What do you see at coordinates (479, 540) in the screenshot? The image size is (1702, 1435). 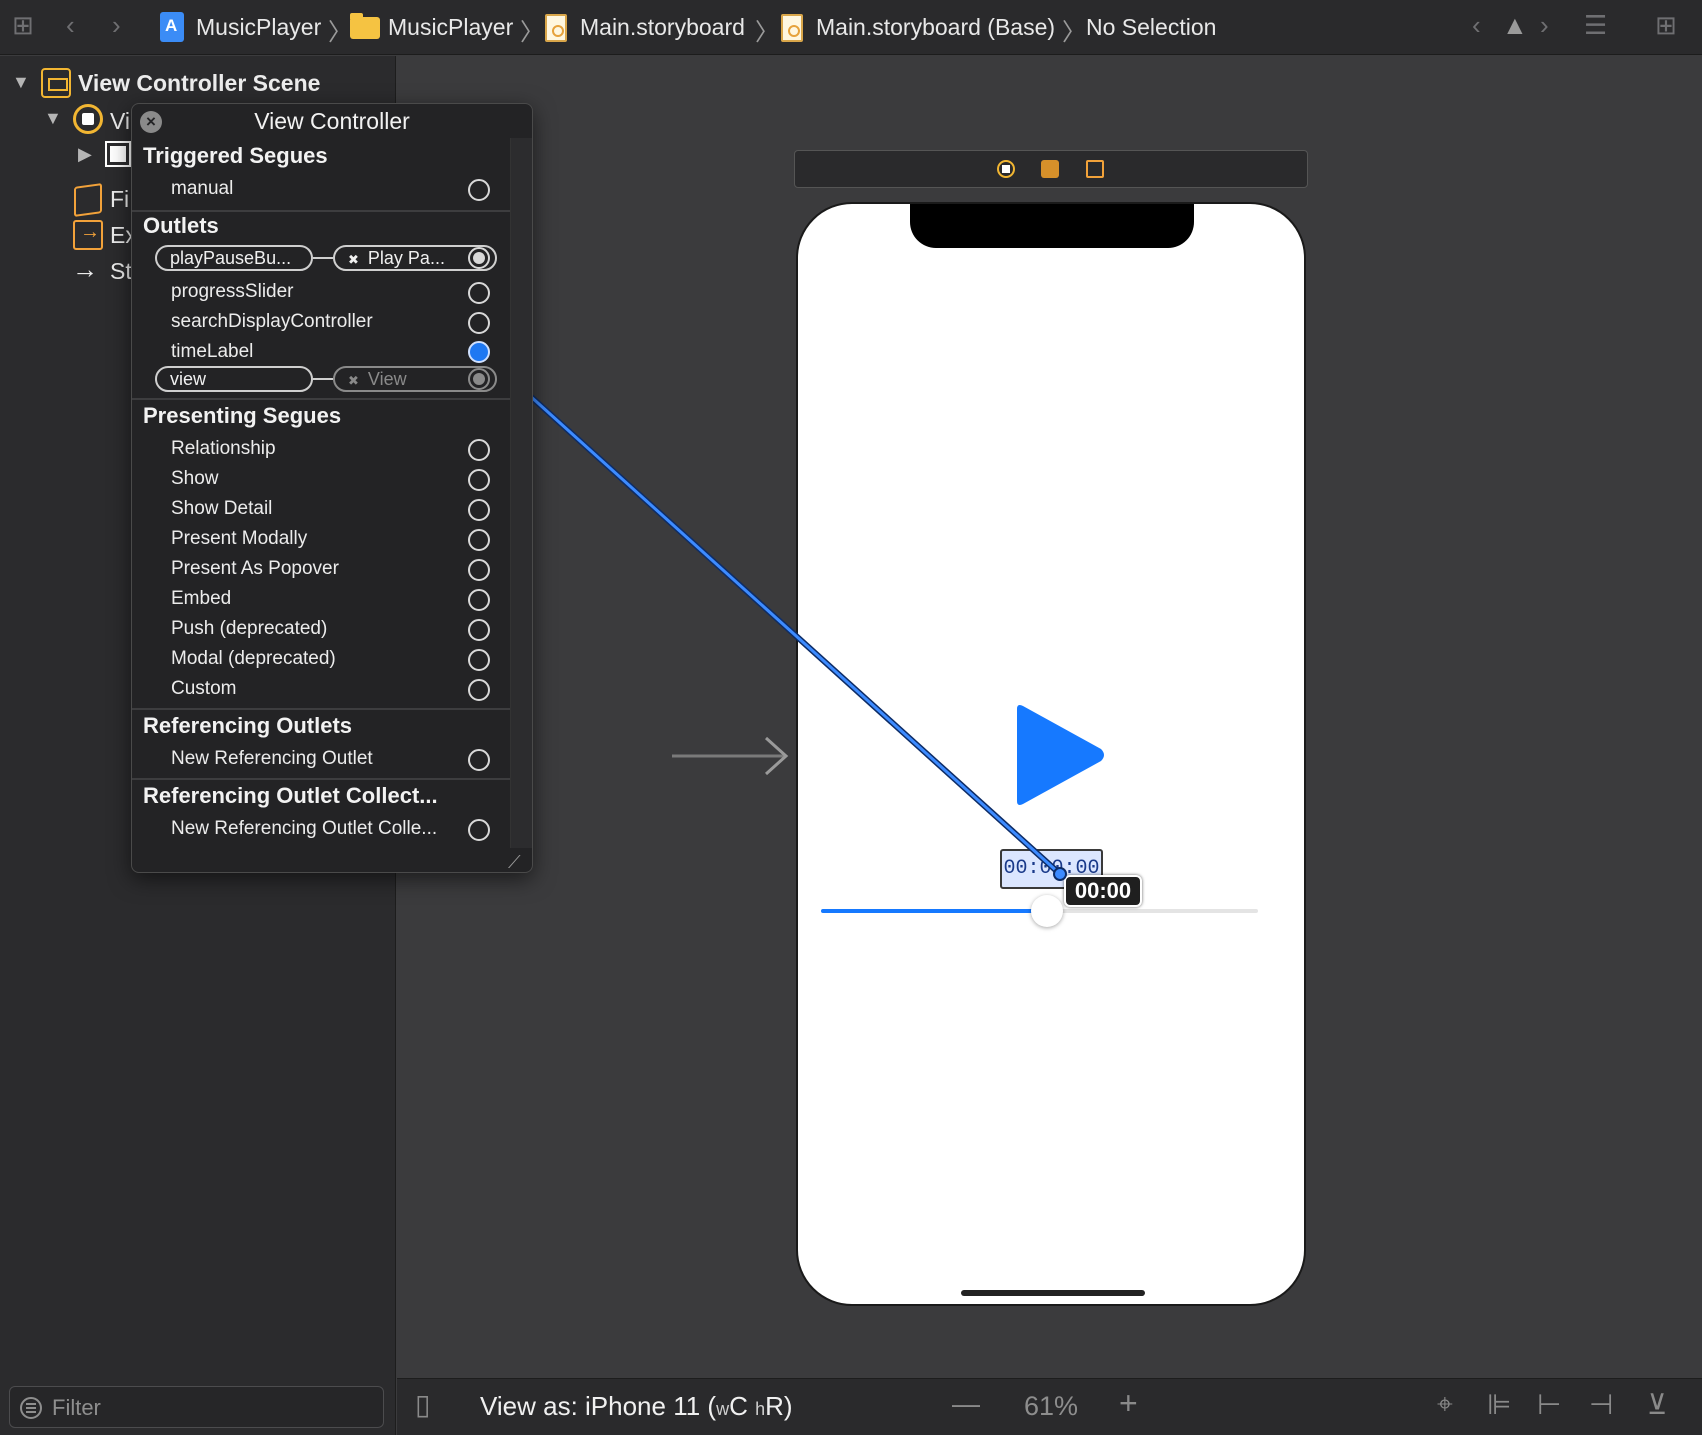 I see `segue-present-modally-connector` at bounding box center [479, 540].